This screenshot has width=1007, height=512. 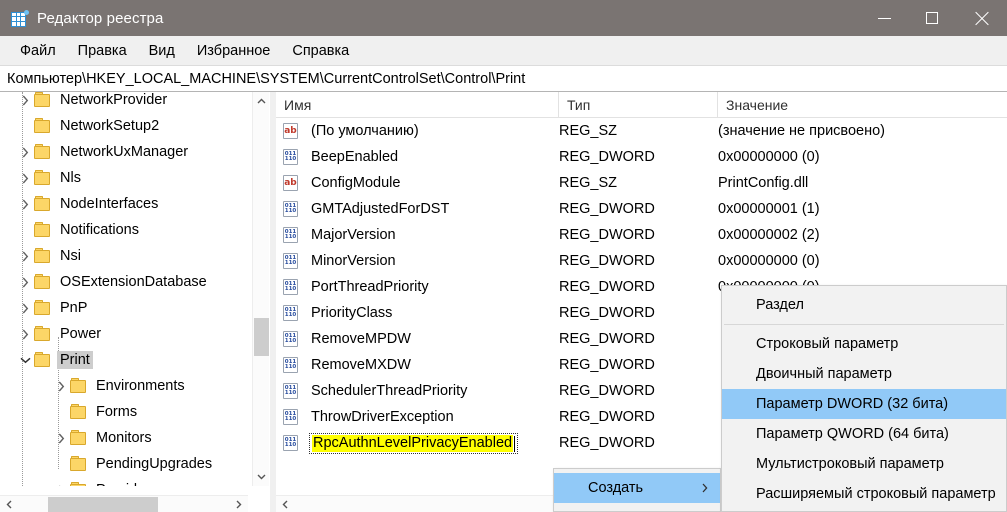 I want to click on dword-value-icon: 011 110, so click(x=290, y=157).